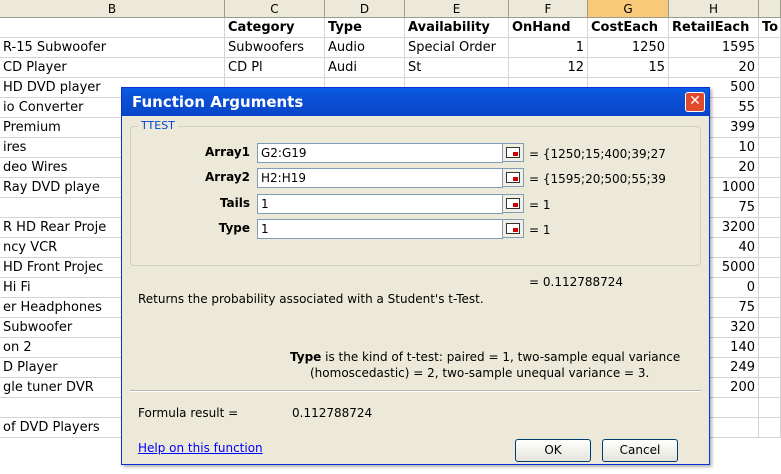 The width and height of the screenshot is (781, 474). What do you see at coordinates (365, 68) in the screenshot?
I see `cell-d: Audi` at bounding box center [365, 68].